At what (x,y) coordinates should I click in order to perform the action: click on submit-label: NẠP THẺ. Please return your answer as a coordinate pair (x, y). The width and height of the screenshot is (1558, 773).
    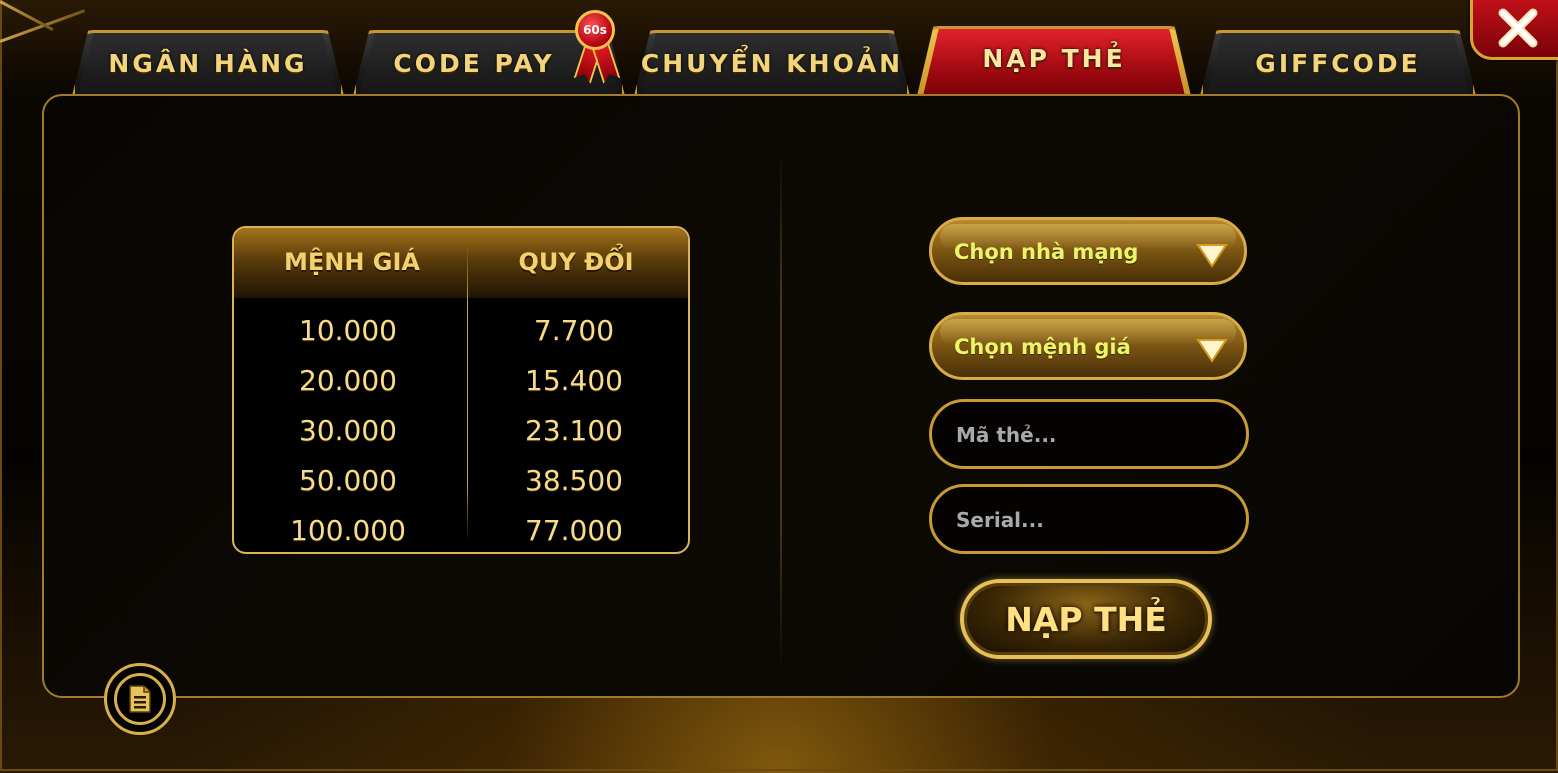
    Looking at the image, I should click on (1086, 619).